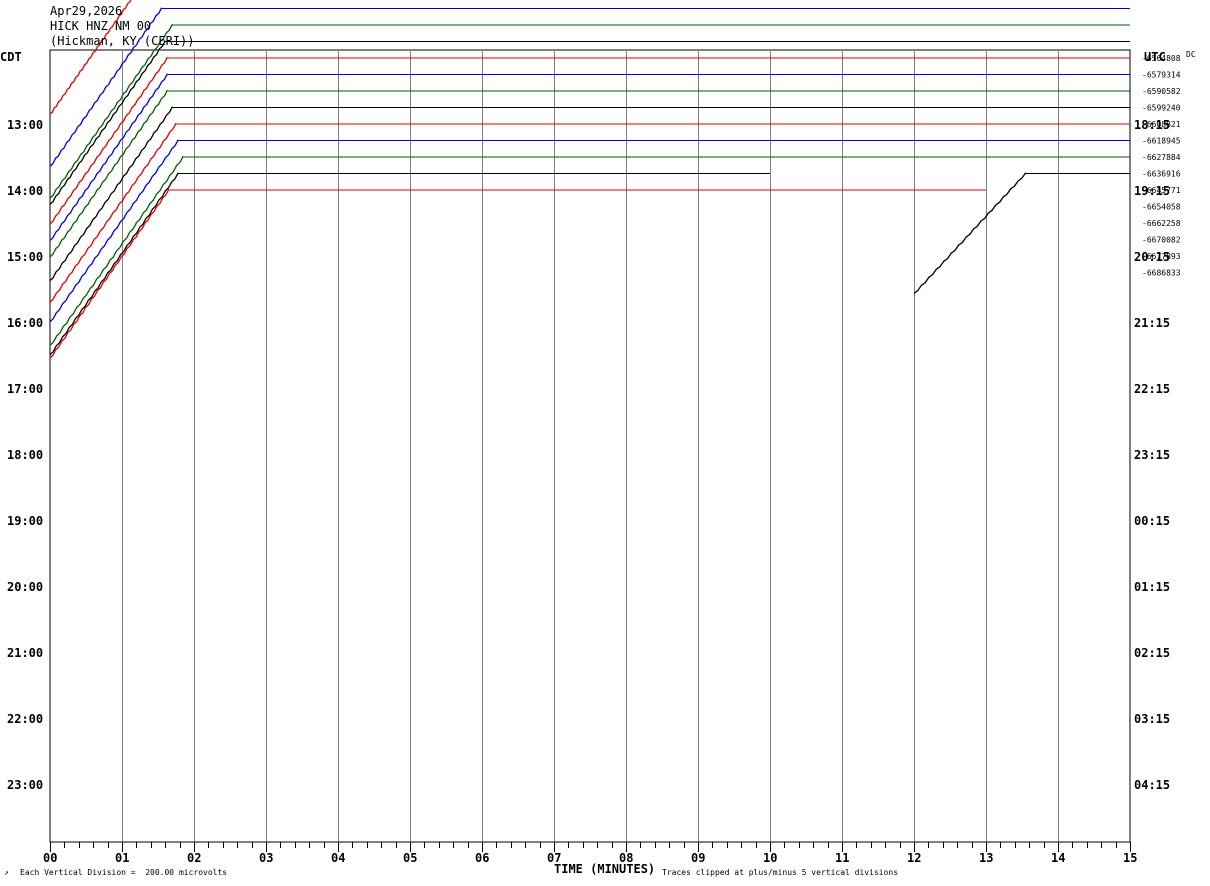 The height and width of the screenshot is (886, 1210). I want to click on x-tick-label: 05, so click(410, 858).